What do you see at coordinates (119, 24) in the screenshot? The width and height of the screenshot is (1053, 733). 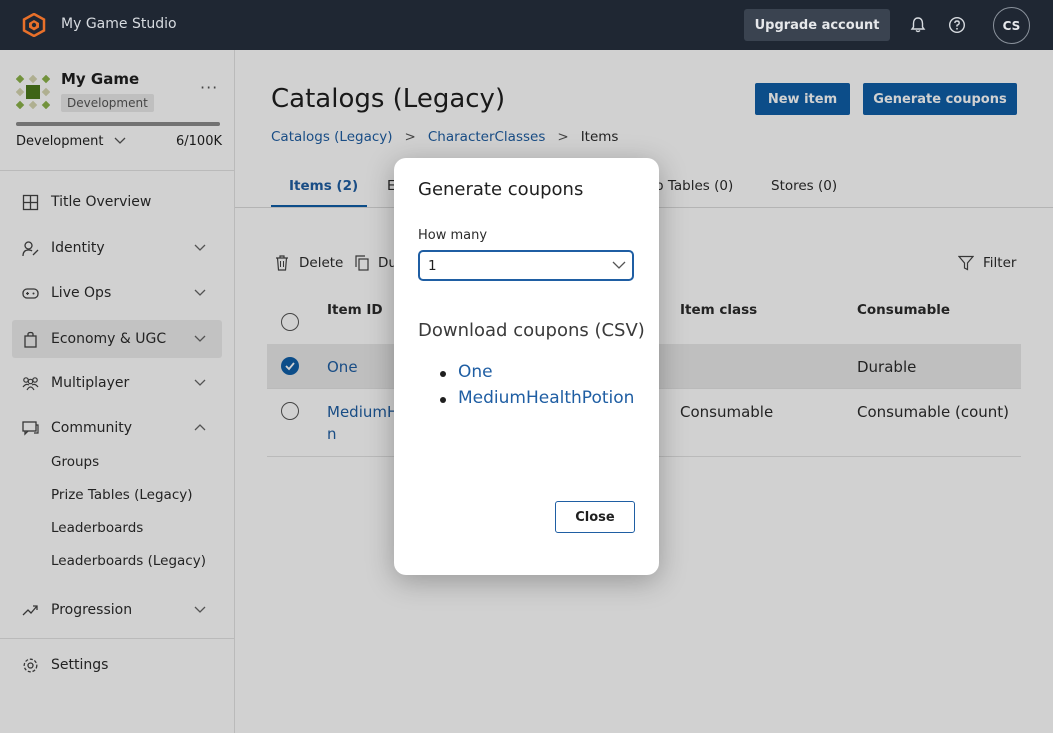 I see `studio-name: My Game Studio` at bounding box center [119, 24].